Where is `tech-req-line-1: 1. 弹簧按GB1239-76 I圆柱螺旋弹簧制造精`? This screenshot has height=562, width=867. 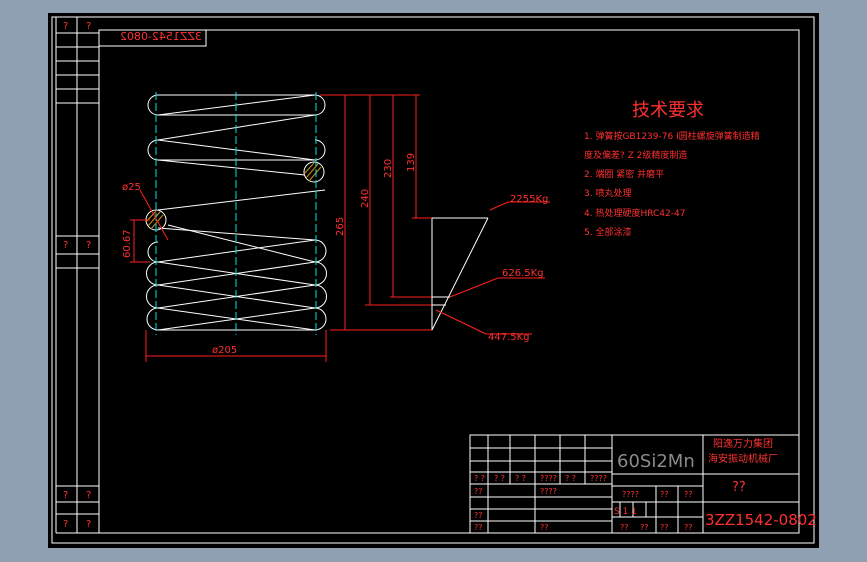
tech-req-line-1: 1. 弹簧按GB1239-76 I圆柱螺旋弹簧制造精 is located at coordinates (672, 136).